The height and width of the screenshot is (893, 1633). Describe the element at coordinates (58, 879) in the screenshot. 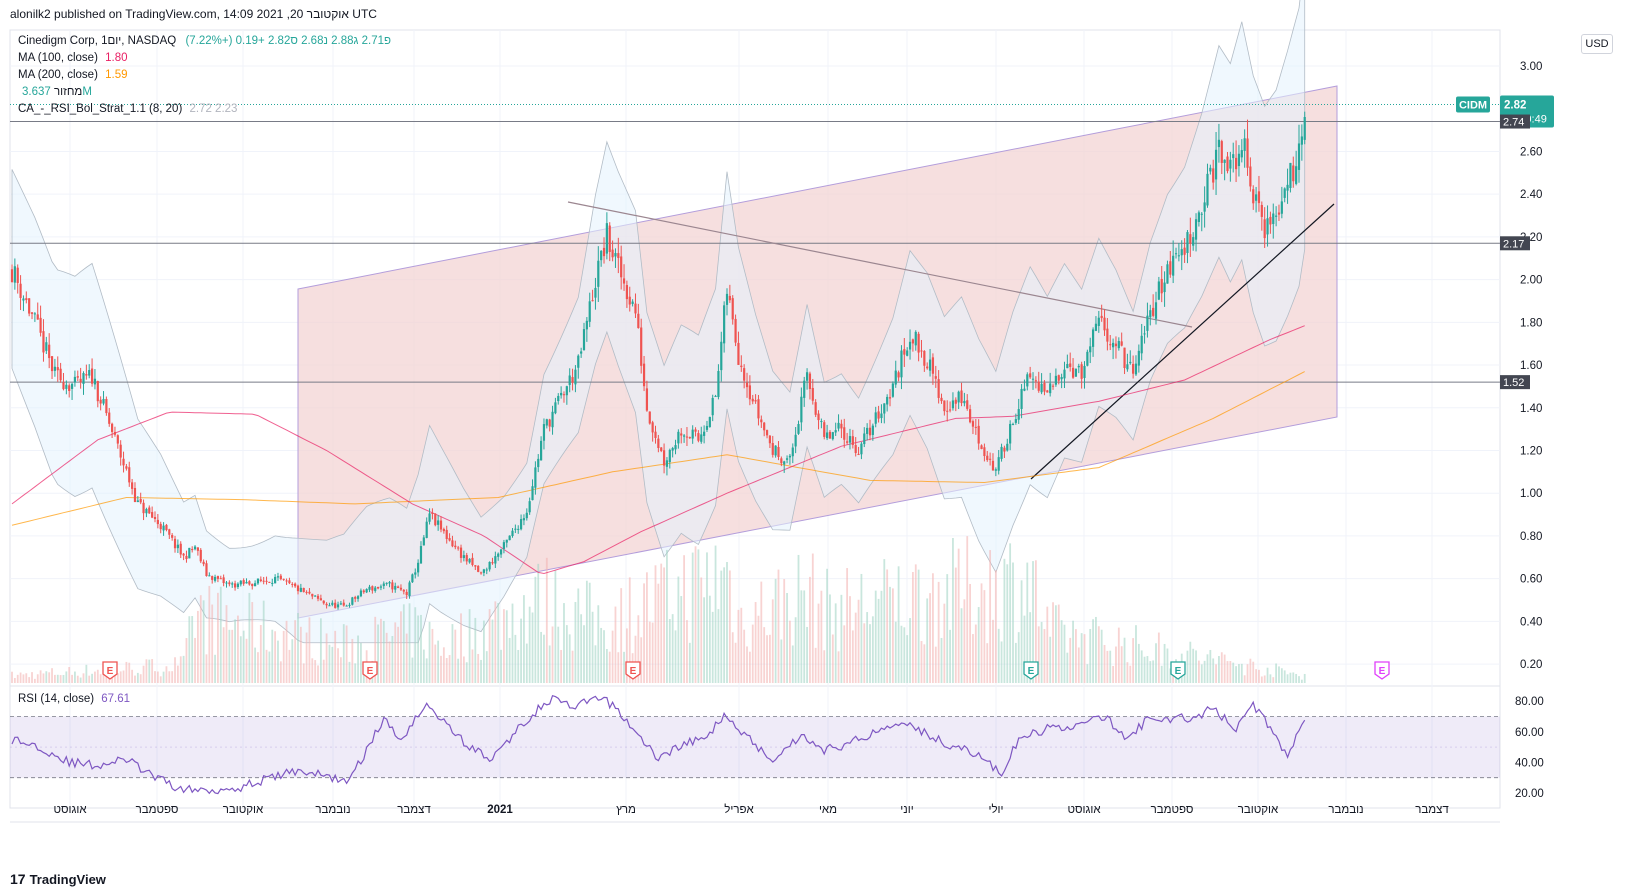

I see `tradingview-footer: 17 TradingView` at that location.